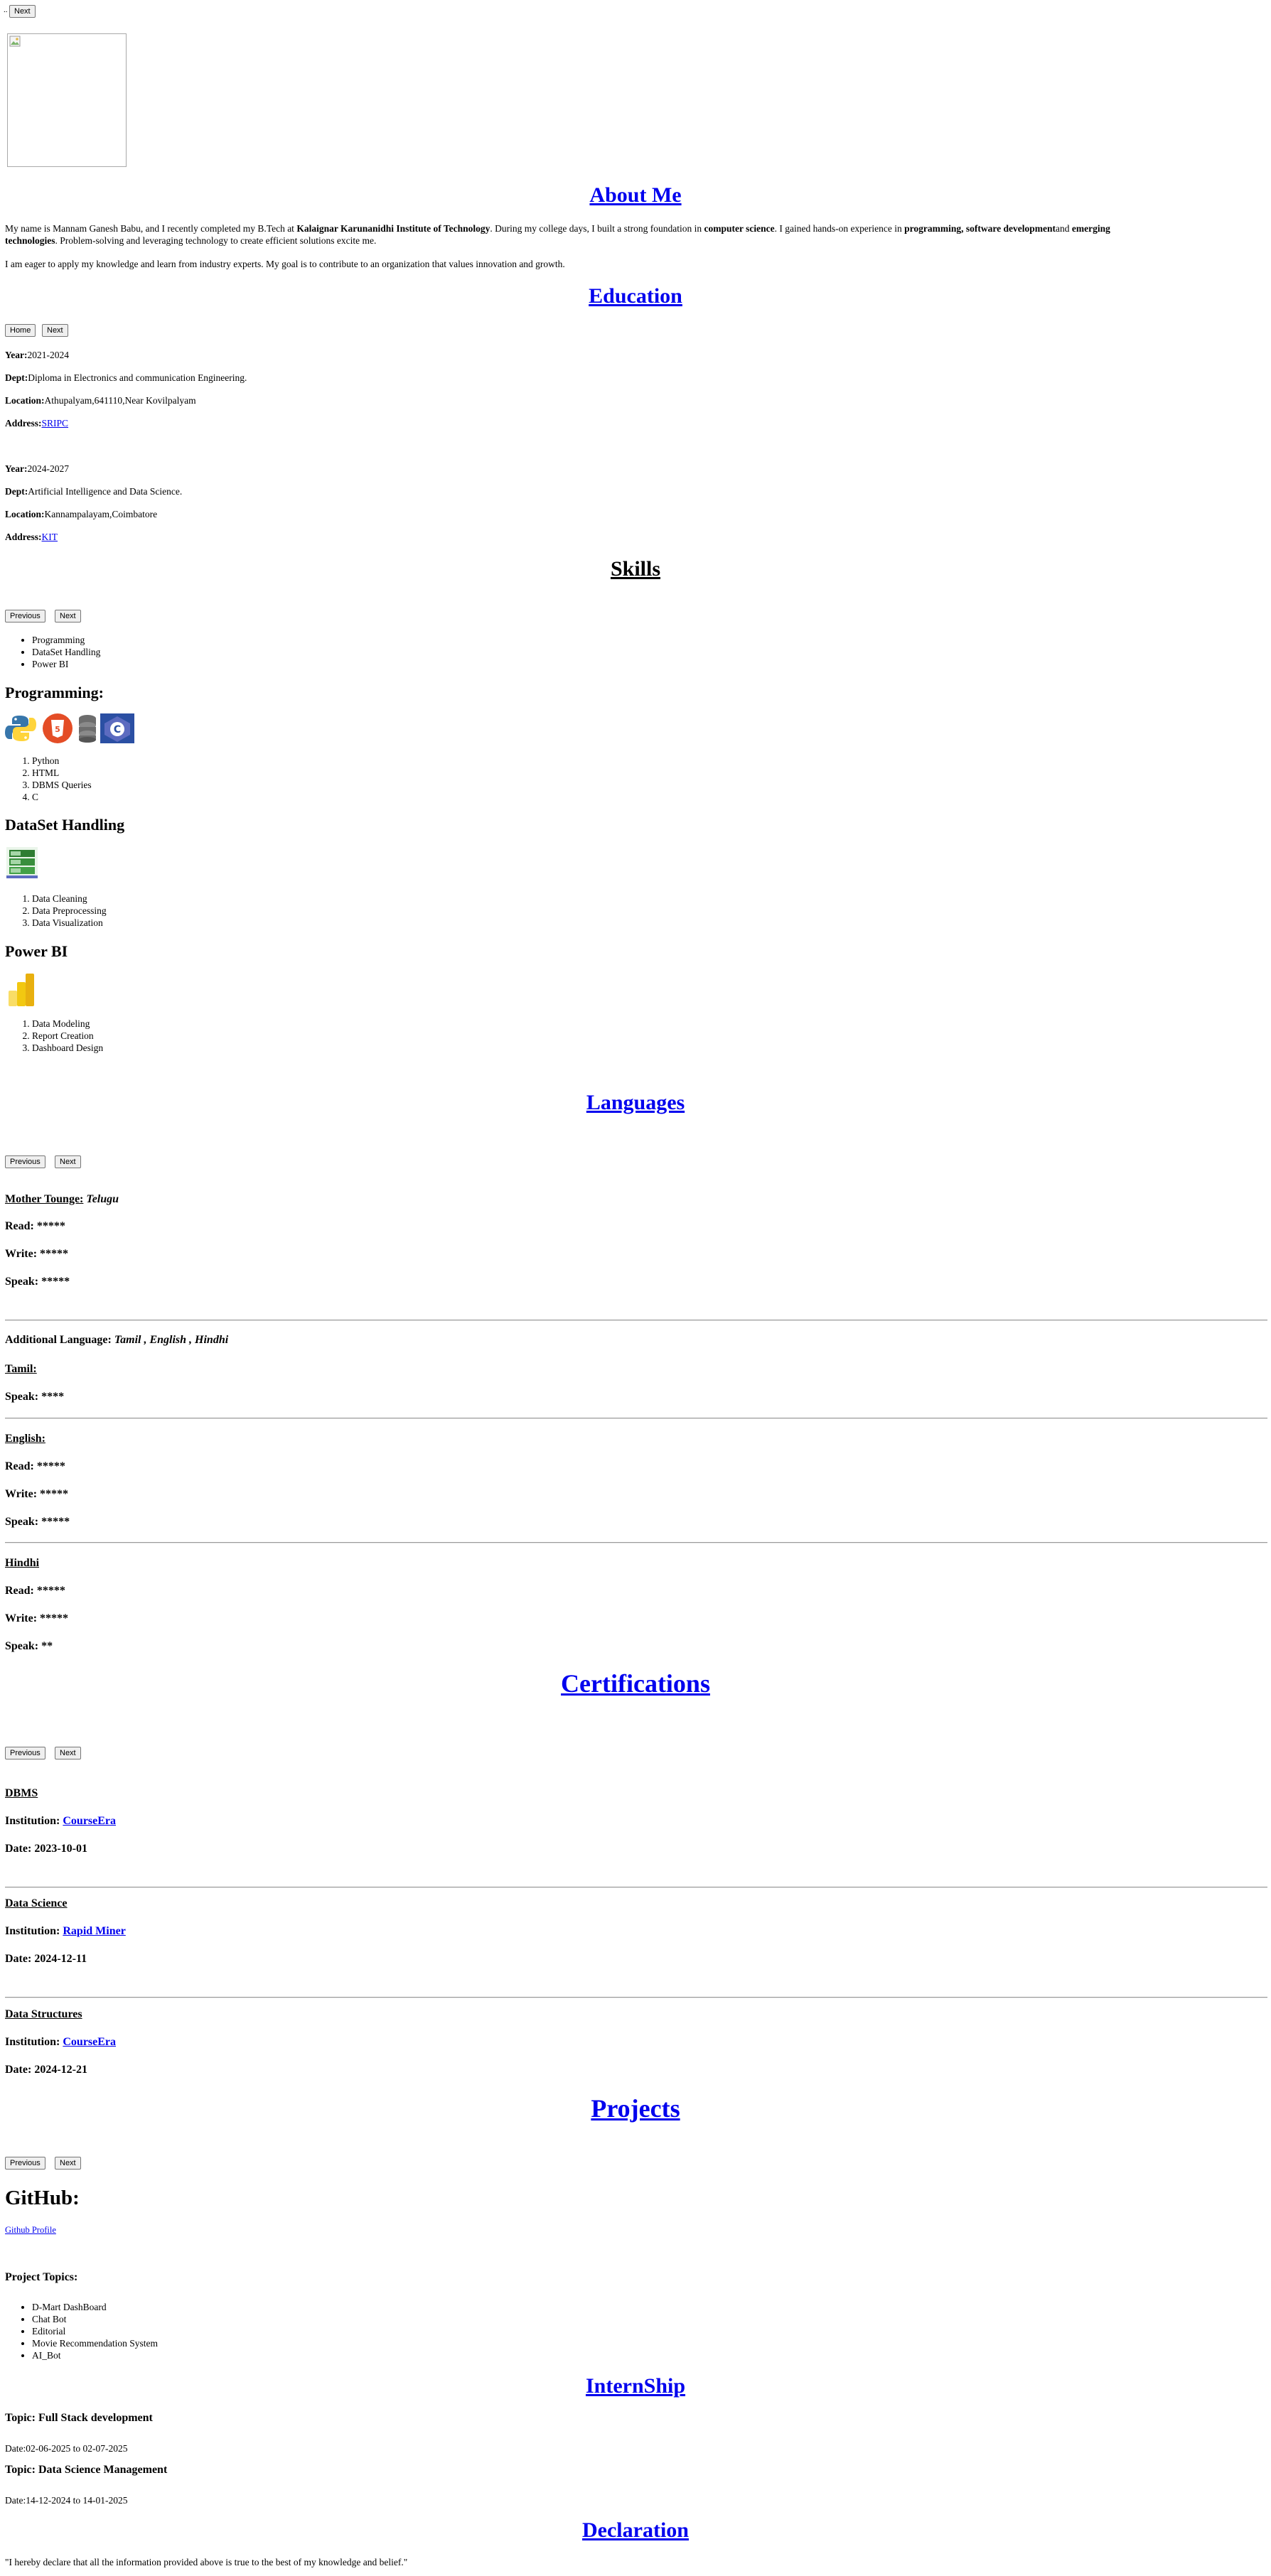 The image size is (1271, 2576). Describe the element at coordinates (35, 1397) in the screenshot. I see `tamil-speak: Speak: ****` at that location.